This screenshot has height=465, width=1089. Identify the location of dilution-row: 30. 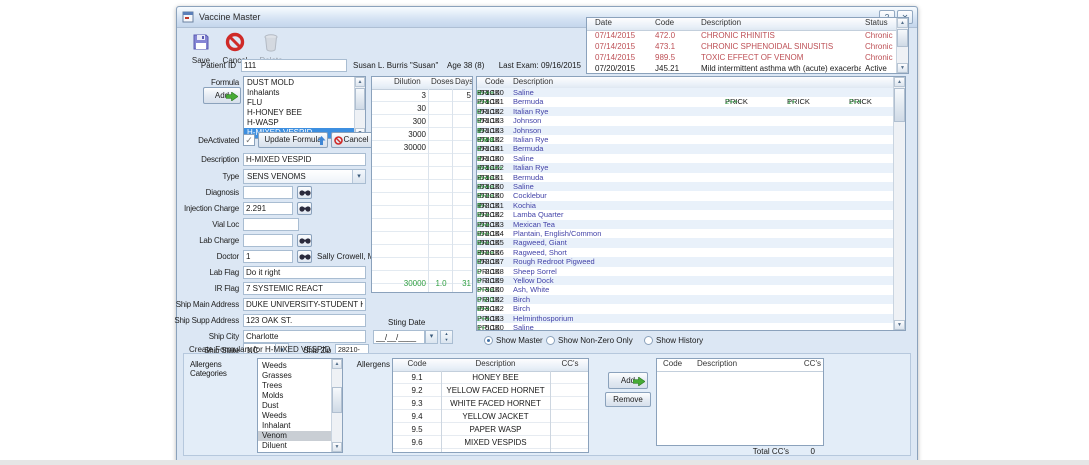
(422, 108).